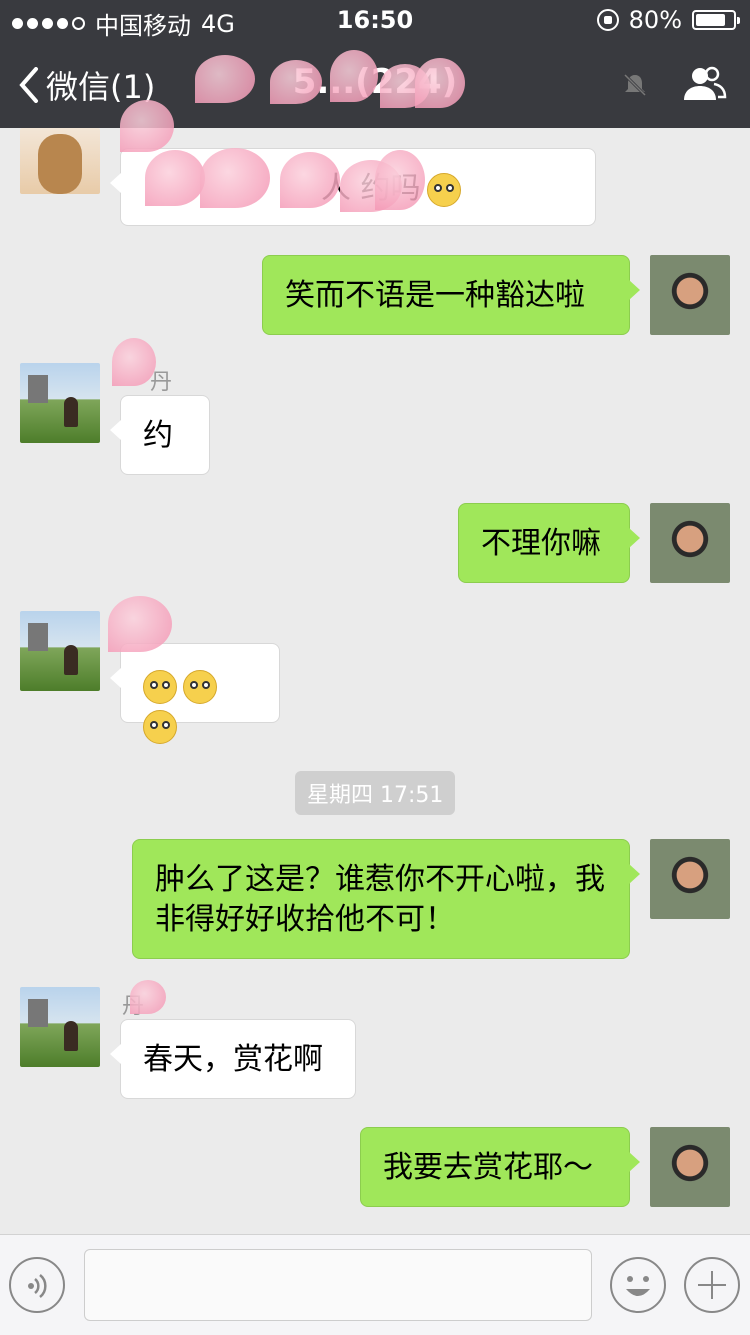  Describe the element at coordinates (435, 295) in the screenshot. I see `message-text: 笑而不语是一种豁达啦` at that location.